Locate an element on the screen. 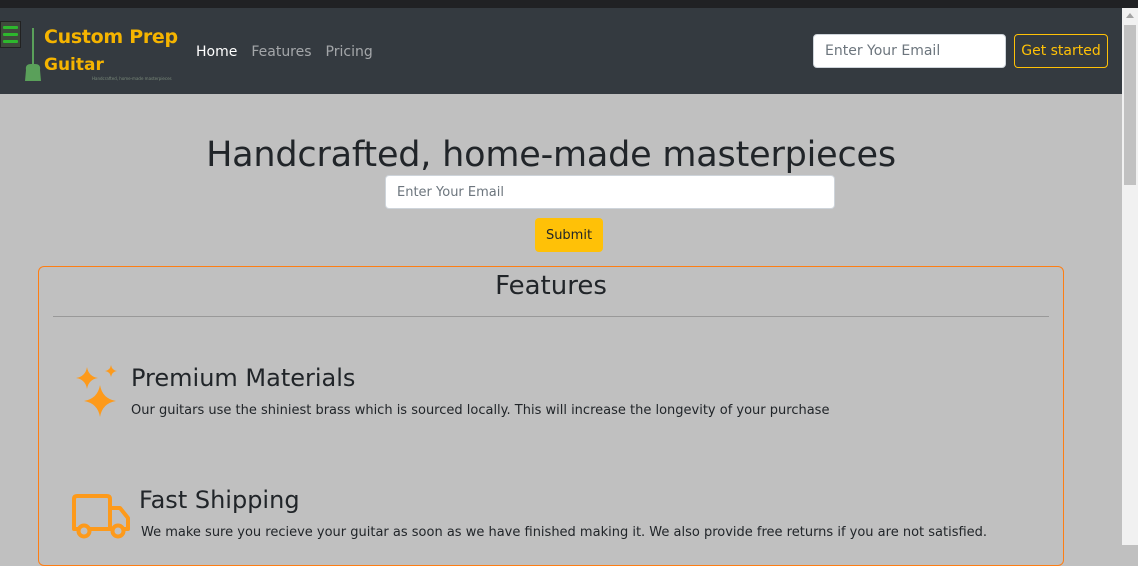 The height and width of the screenshot is (566, 1138). get-started-button: Get started is located at coordinates (1061, 51).